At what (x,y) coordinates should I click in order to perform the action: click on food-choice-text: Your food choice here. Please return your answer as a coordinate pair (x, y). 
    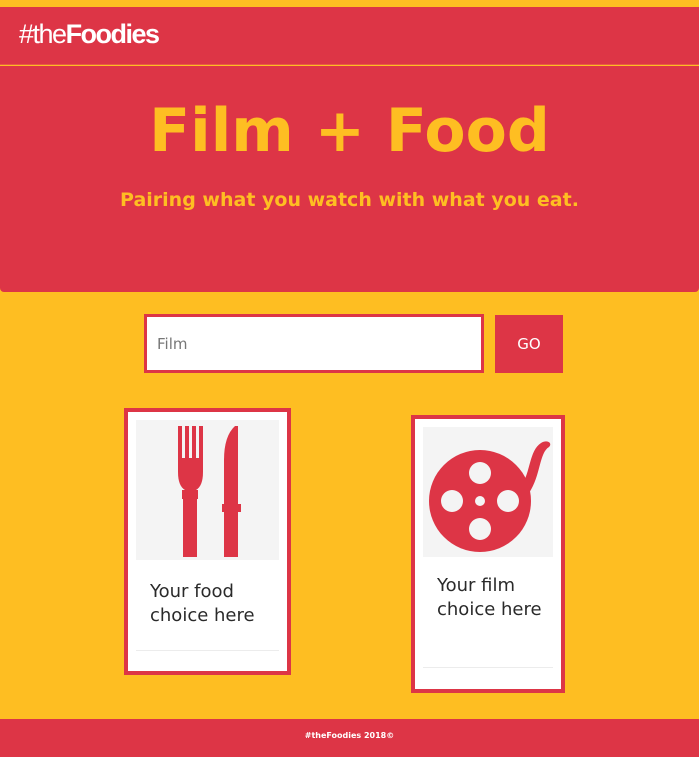
    Looking at the image, I should click on (202, 603).